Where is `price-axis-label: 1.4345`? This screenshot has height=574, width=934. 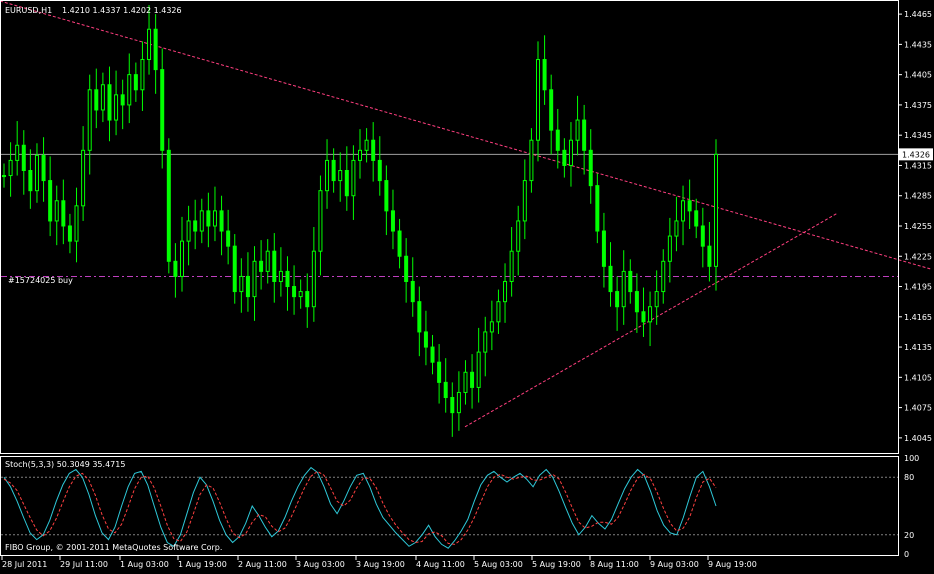 price-axis-label: 1.4345 is located at coordinates (918, 135).